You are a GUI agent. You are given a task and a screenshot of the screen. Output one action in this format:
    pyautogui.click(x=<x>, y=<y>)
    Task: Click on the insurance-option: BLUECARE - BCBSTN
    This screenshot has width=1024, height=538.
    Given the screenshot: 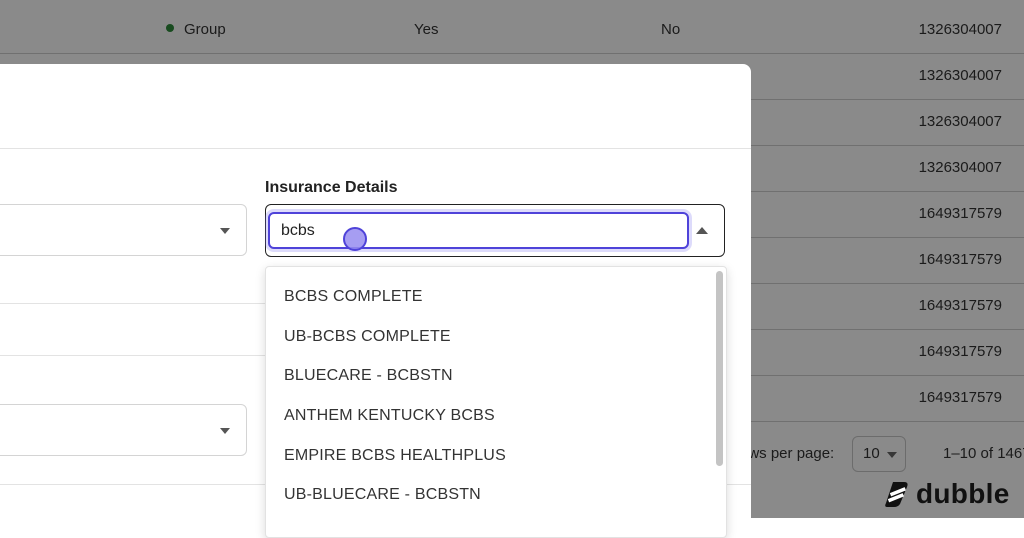 What is the action you would take?
    pyautogui.click(x=368, y=376)
    